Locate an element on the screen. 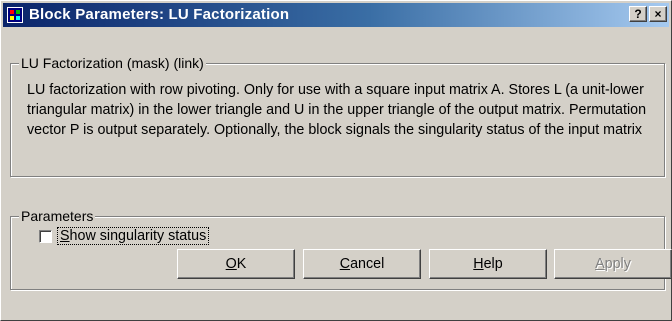  close-icon: × is located at coordinates (658, 14).